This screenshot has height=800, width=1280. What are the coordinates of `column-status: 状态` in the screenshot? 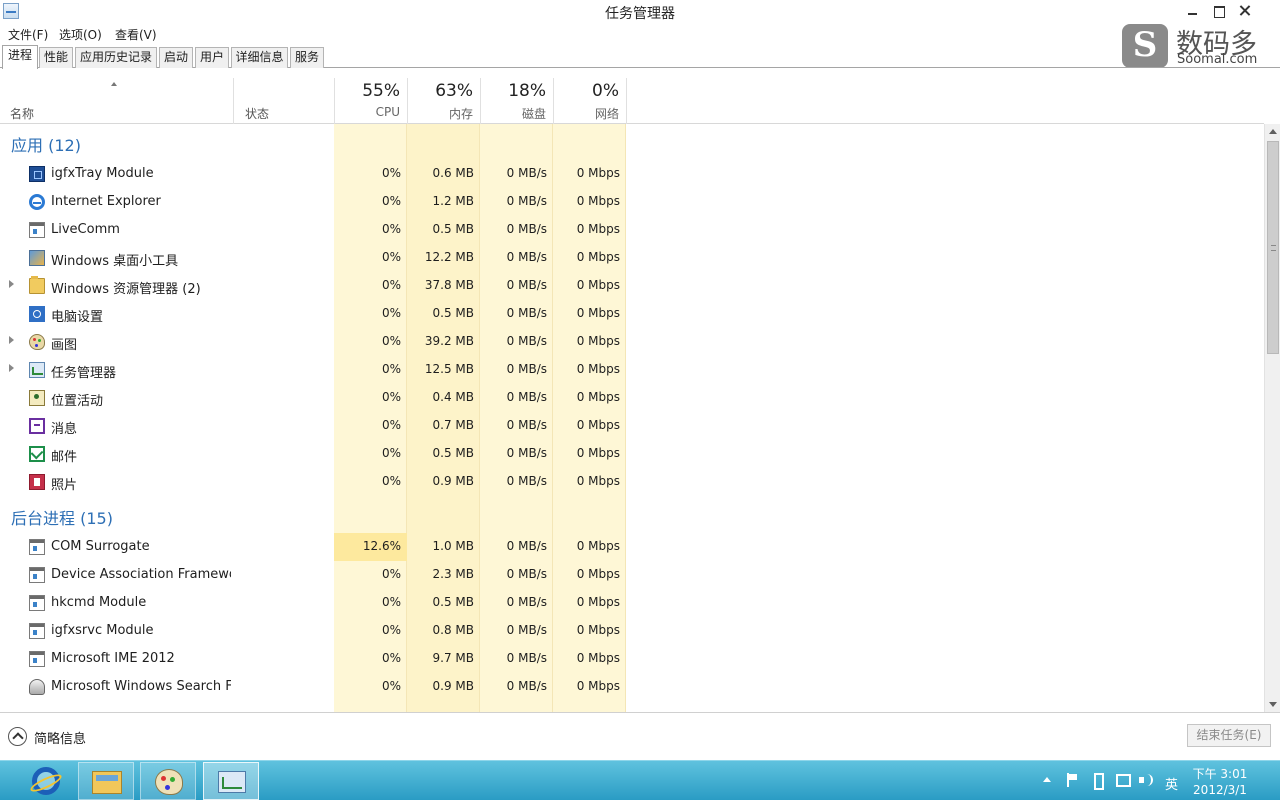 It's located at (257, 113).